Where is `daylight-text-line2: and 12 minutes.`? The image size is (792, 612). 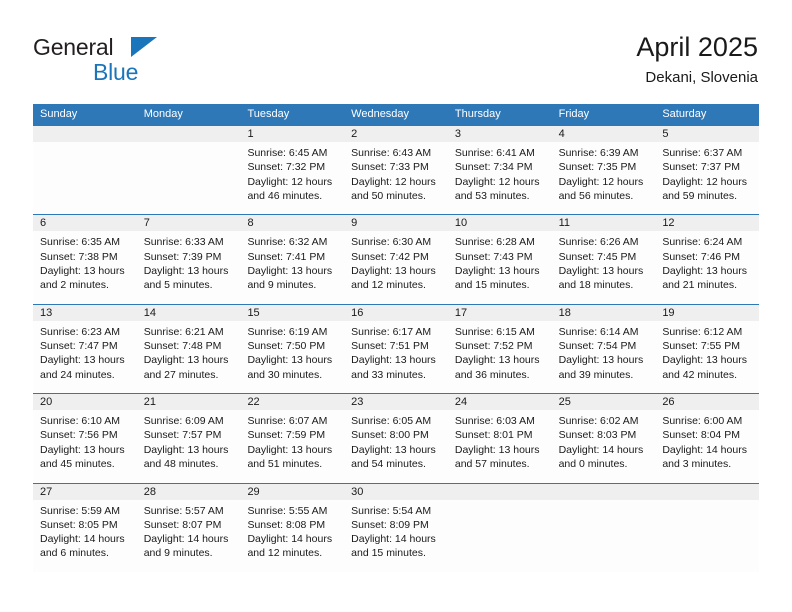 daylight-text-line2: and 12 minutes. is located at coordinates (388, 285).